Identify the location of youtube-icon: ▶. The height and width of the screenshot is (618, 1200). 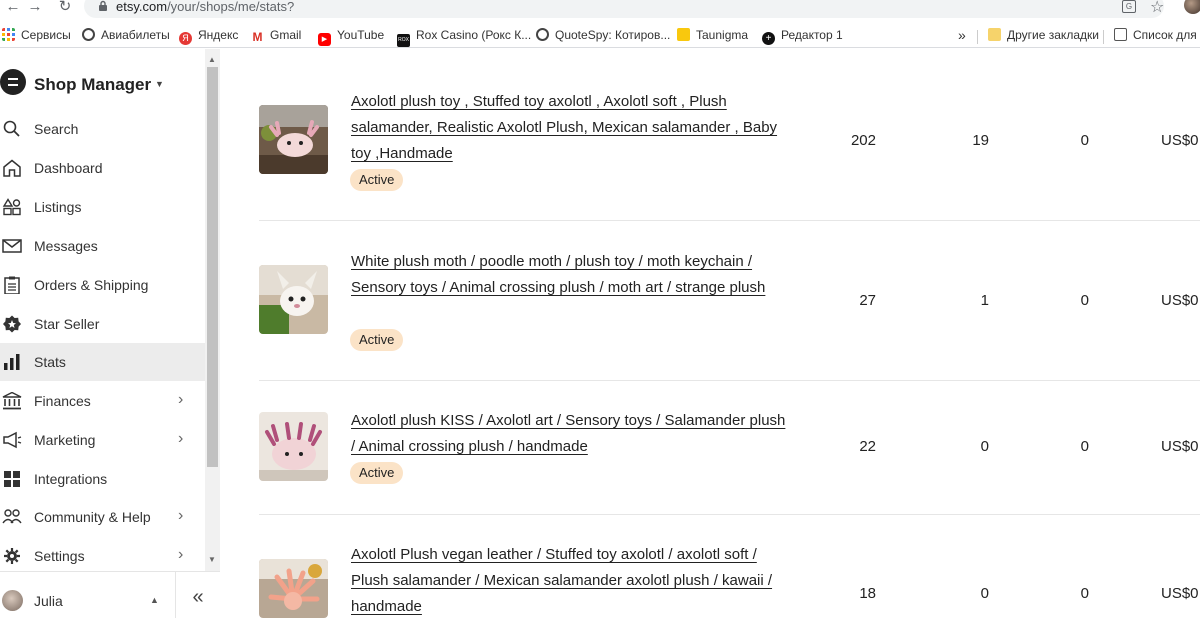
(324, 39).